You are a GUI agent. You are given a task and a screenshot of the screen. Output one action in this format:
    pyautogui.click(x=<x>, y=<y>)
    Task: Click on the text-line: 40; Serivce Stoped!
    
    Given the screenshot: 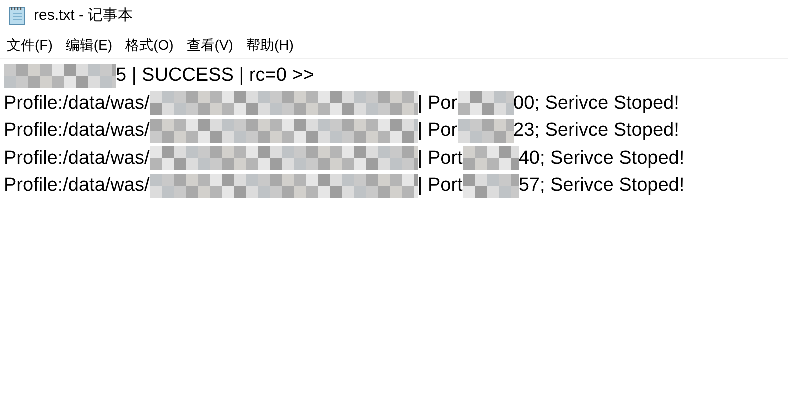 What is the action you would take?
    pyautogui.click(x=601, y=158)
    